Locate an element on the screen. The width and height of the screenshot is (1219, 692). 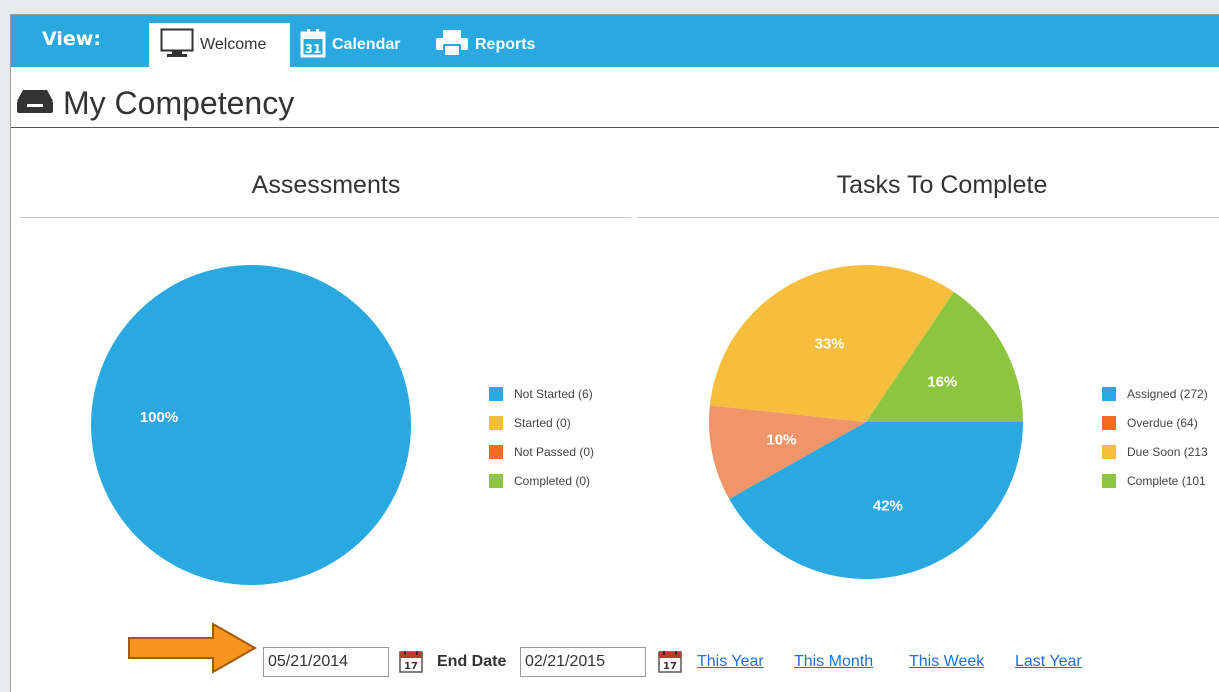
legend-label: Complete (101 is located at coordinates (1166, 480).